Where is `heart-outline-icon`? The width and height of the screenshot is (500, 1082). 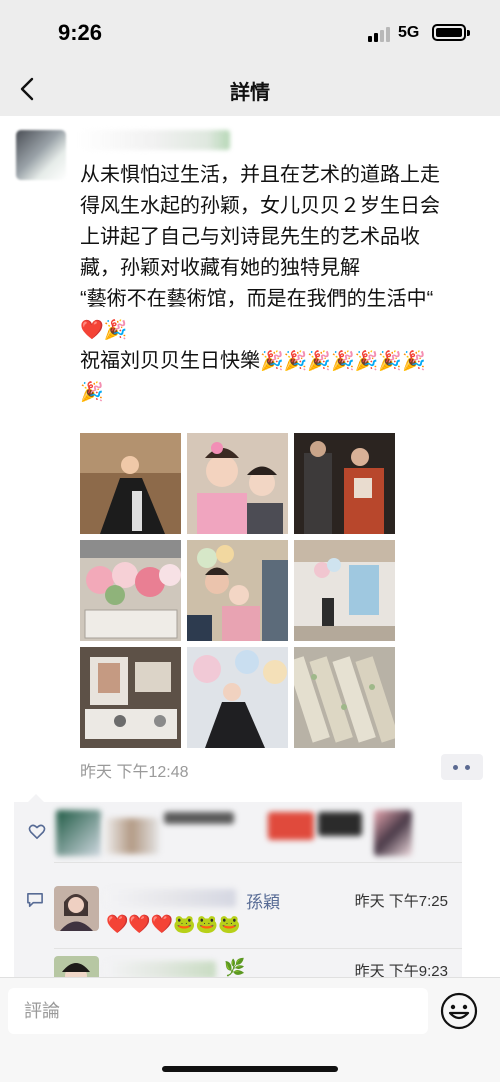
heart-outline-icon is located at coordinates (37, 832).